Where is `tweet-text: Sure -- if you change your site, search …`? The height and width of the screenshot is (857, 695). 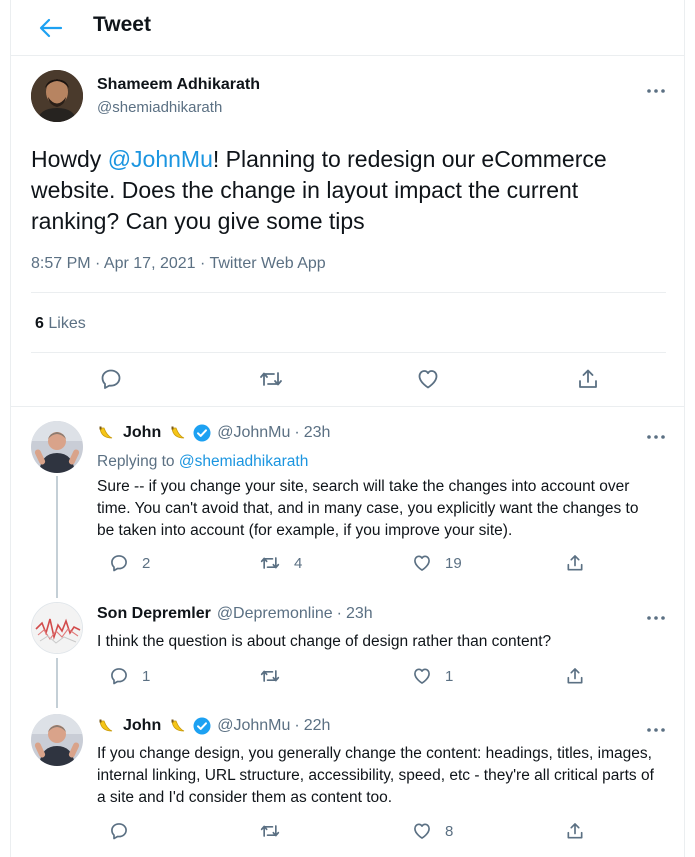 tweet-text: Sure -- if you change your site, search … is located at coordinates (368, 508).